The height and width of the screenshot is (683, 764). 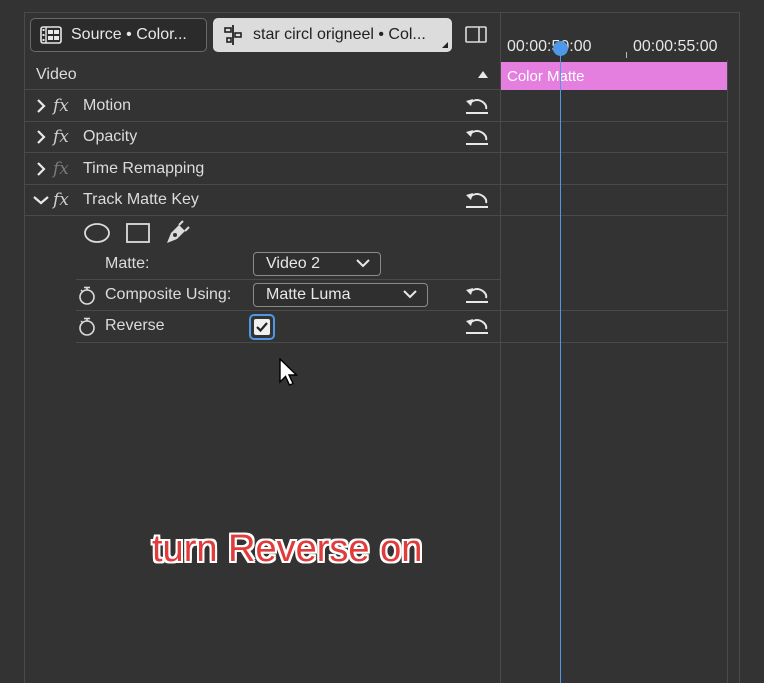 What do you see at coordinates (288, 327) in the screenshot?
I see `param-row-reverse: Reverse` at bounding box center [288, 327].